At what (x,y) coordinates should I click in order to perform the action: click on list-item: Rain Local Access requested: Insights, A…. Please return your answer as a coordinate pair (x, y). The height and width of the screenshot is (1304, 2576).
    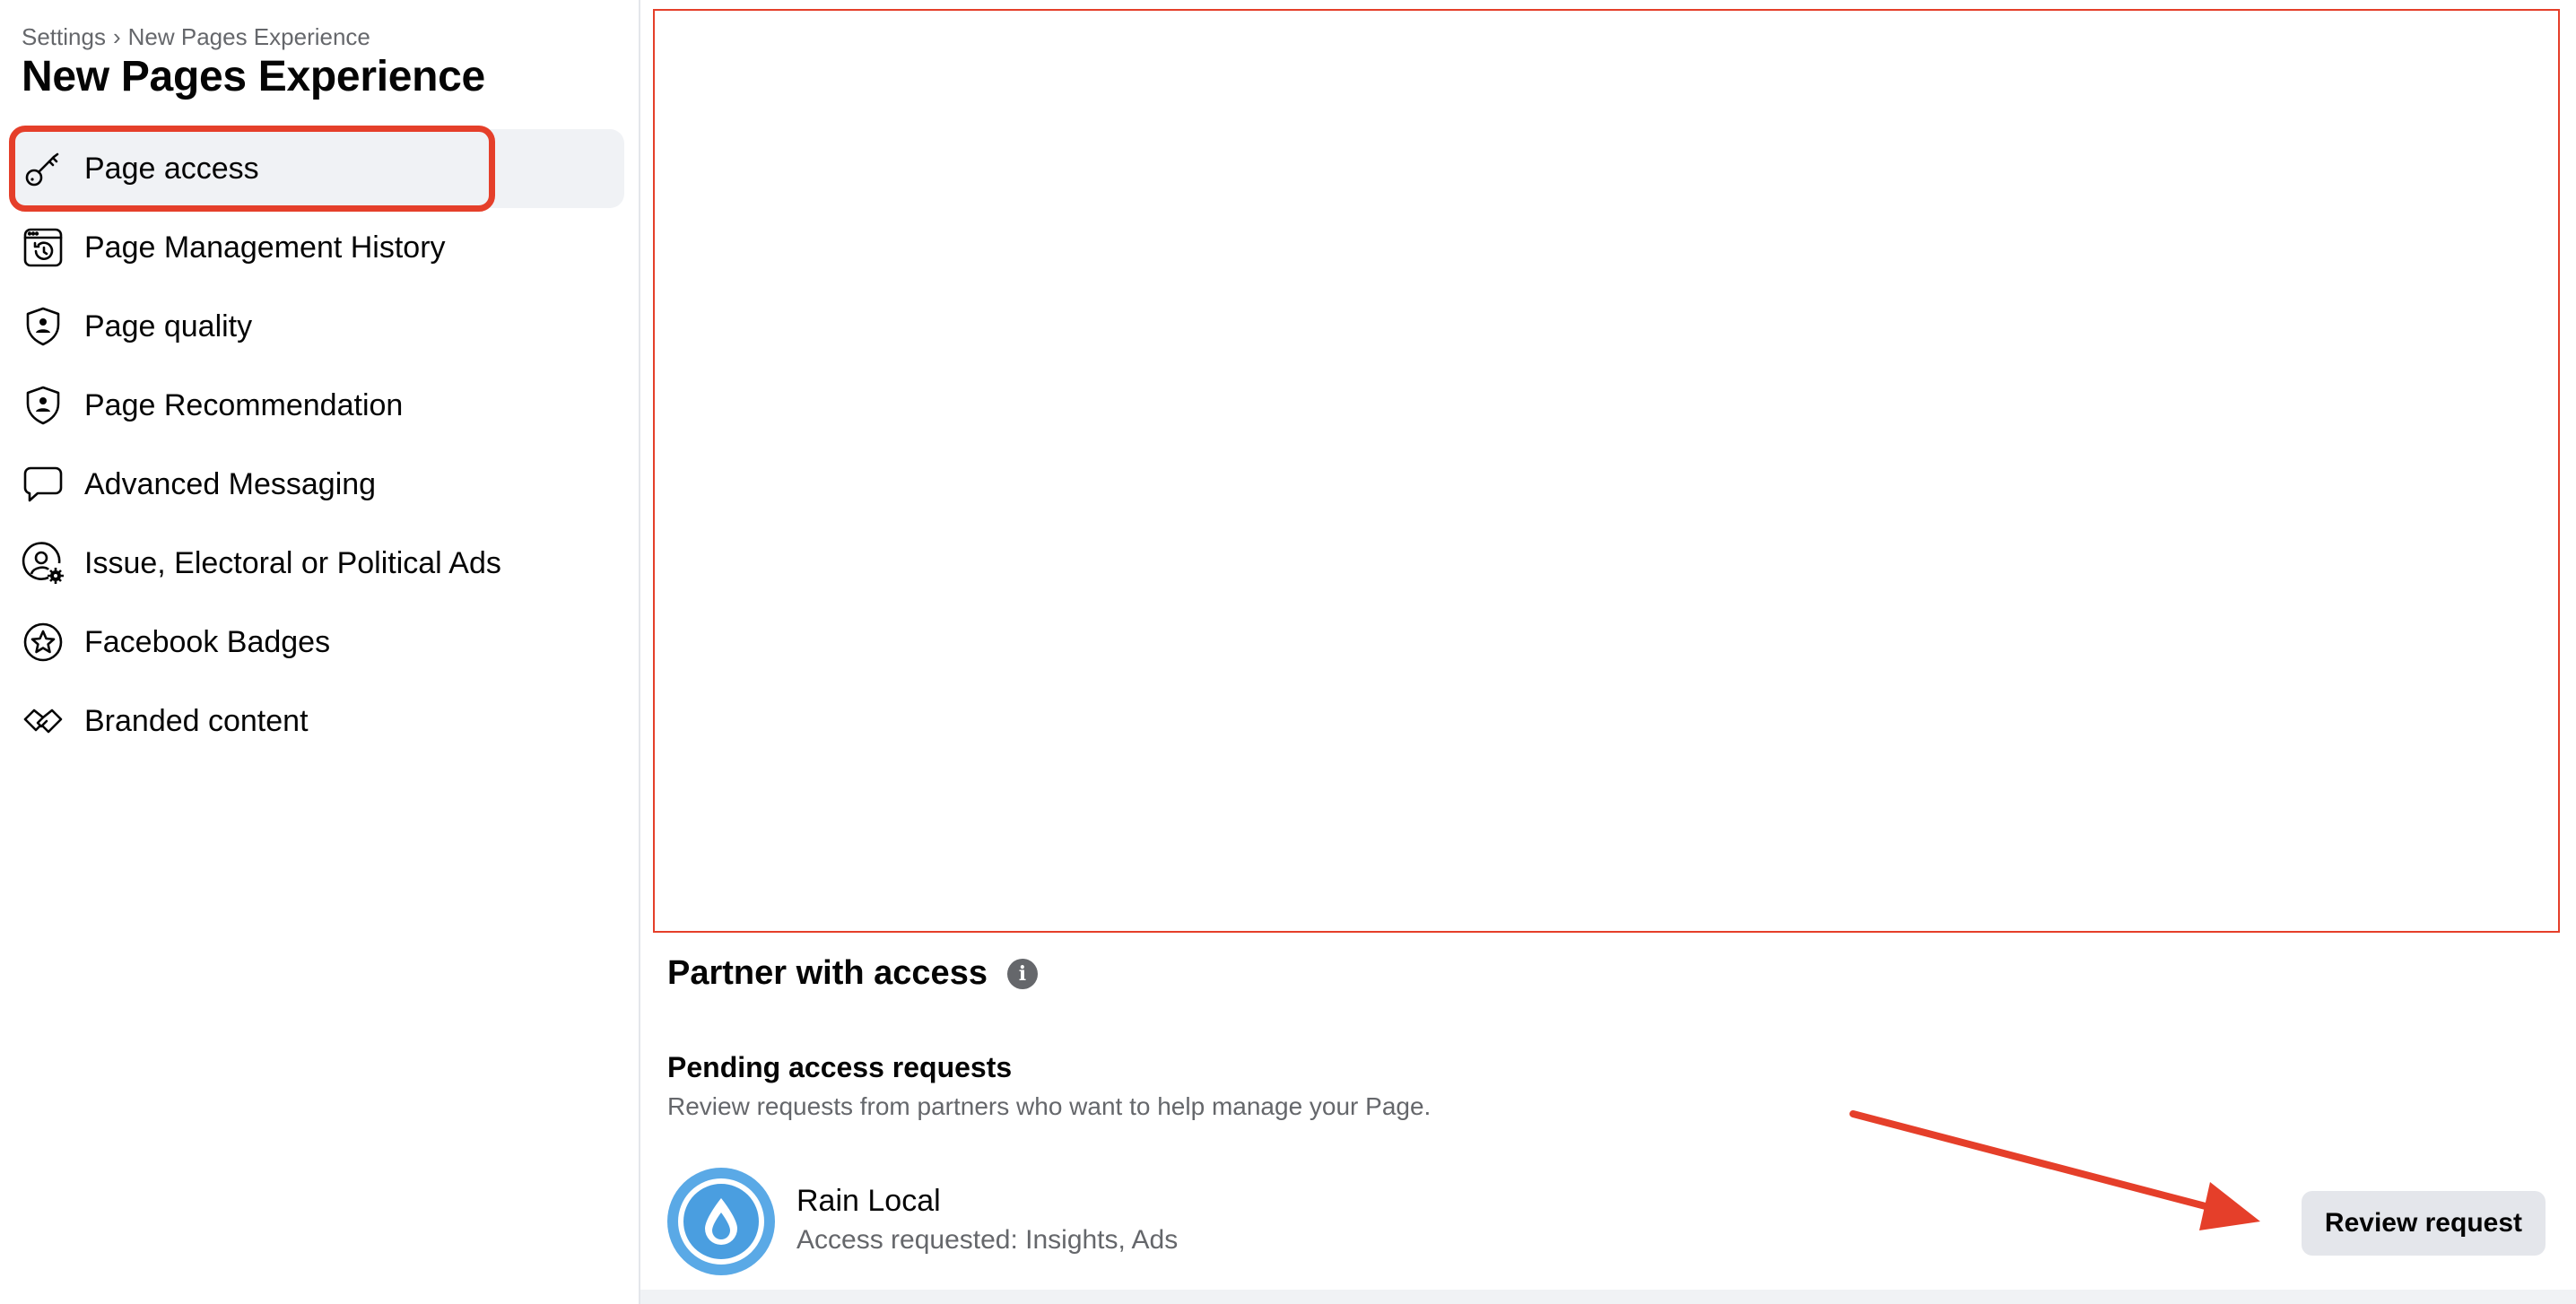
    Looking at the image, I should click on (1613, 1221).